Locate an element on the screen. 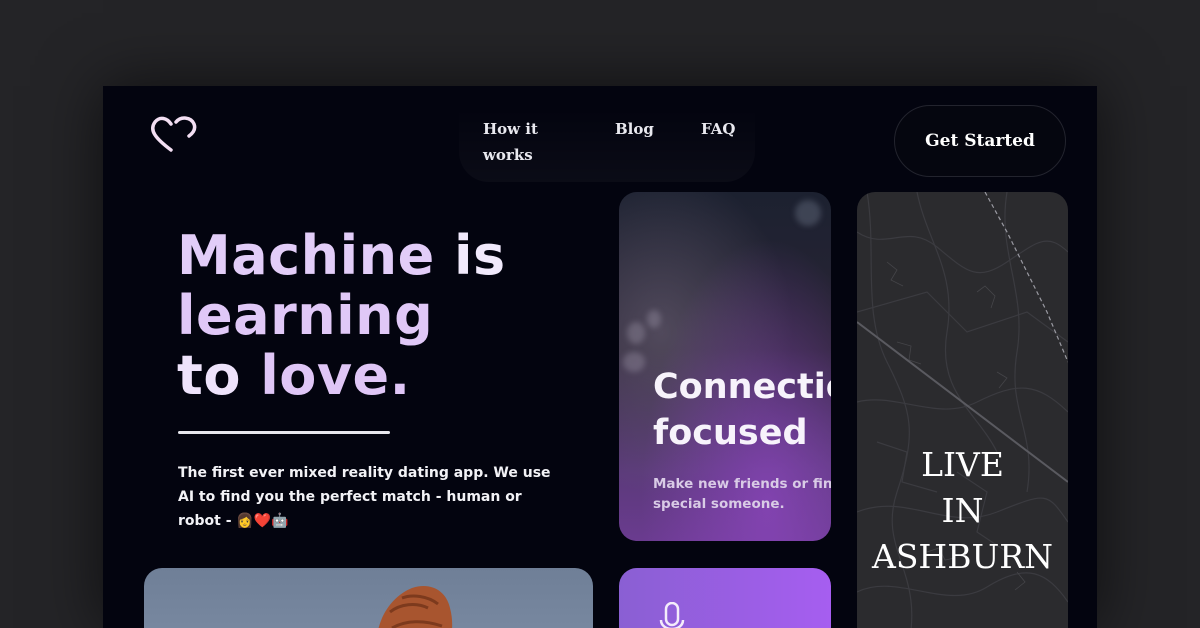 The height and width of the screenshot is (628, 1200). hero-title-machine: Machine is located at coordinates (306, 255).